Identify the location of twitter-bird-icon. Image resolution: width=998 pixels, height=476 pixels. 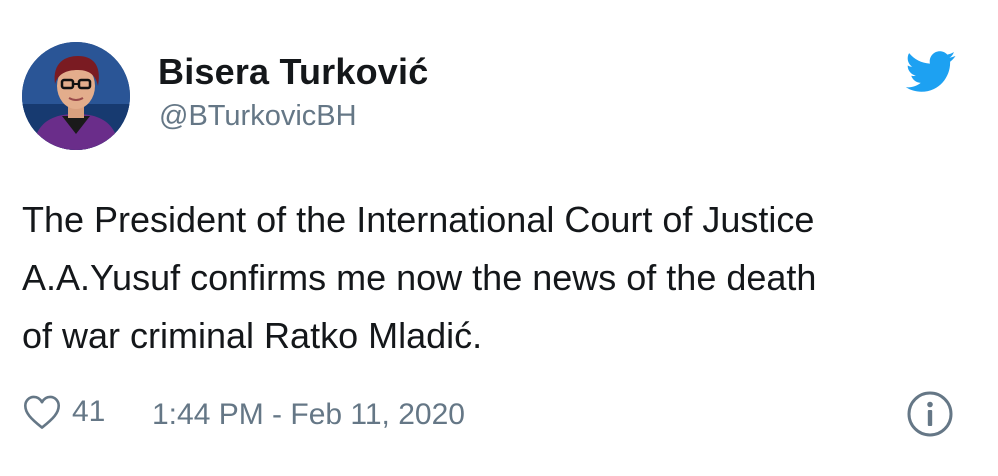
(931, 72).